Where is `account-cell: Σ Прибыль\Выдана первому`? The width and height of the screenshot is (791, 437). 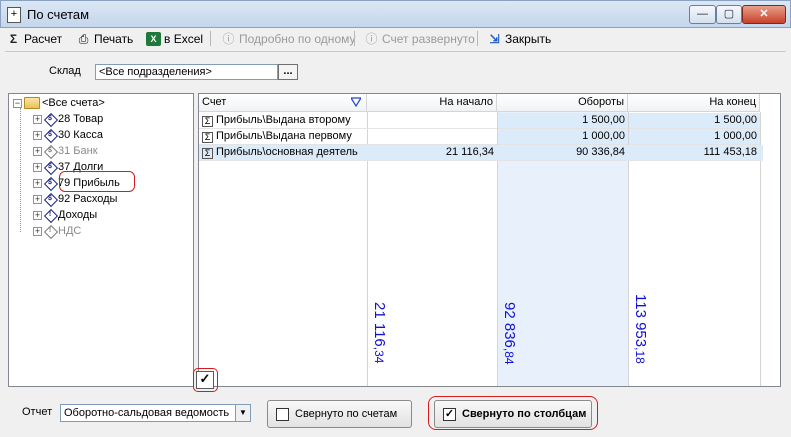
account-cell: Σ Прибыль\Выдана первому is located at coordinates (283, 137).